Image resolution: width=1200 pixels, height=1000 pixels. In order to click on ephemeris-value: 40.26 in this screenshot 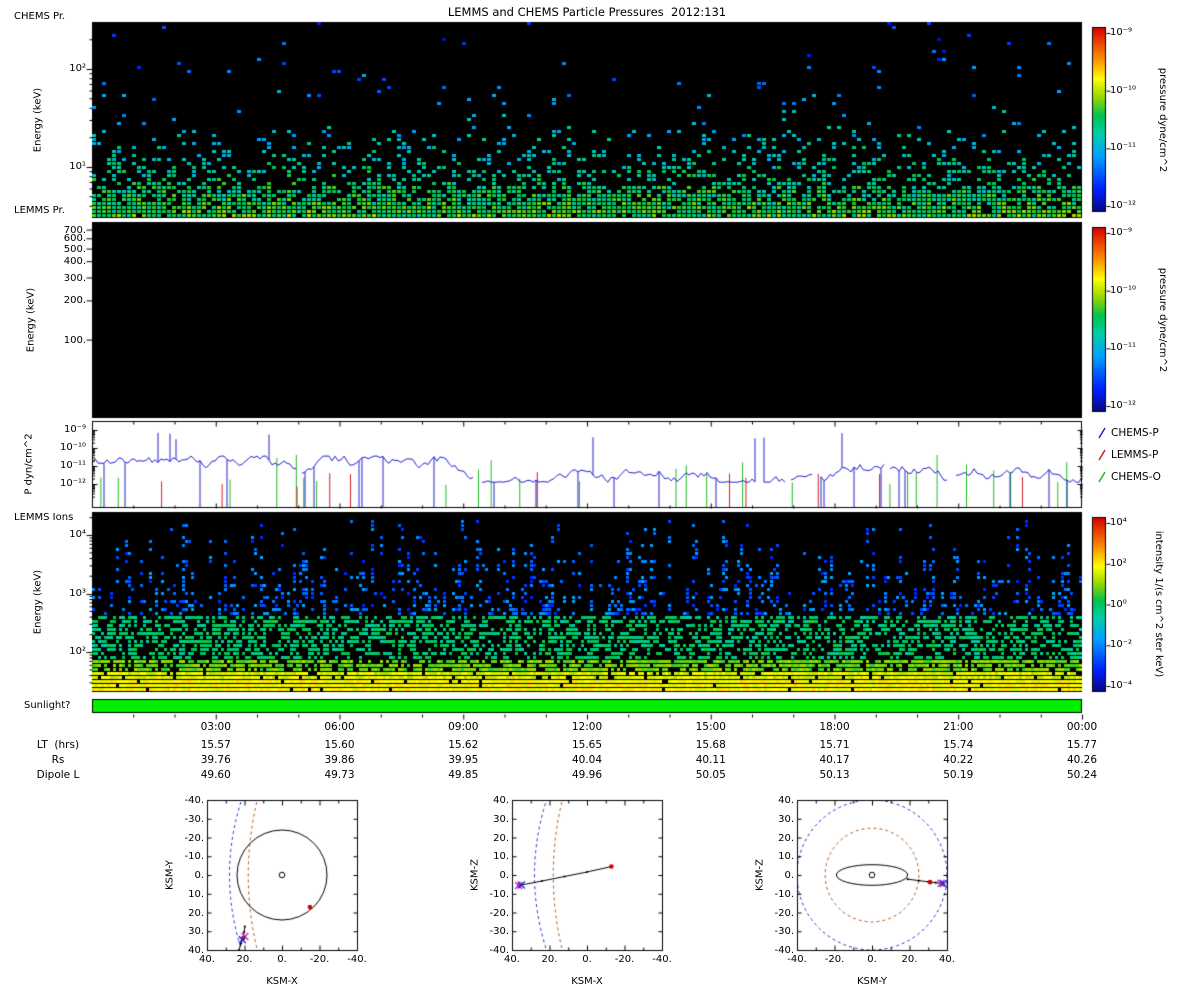, I will do `click(1082, 760)`.